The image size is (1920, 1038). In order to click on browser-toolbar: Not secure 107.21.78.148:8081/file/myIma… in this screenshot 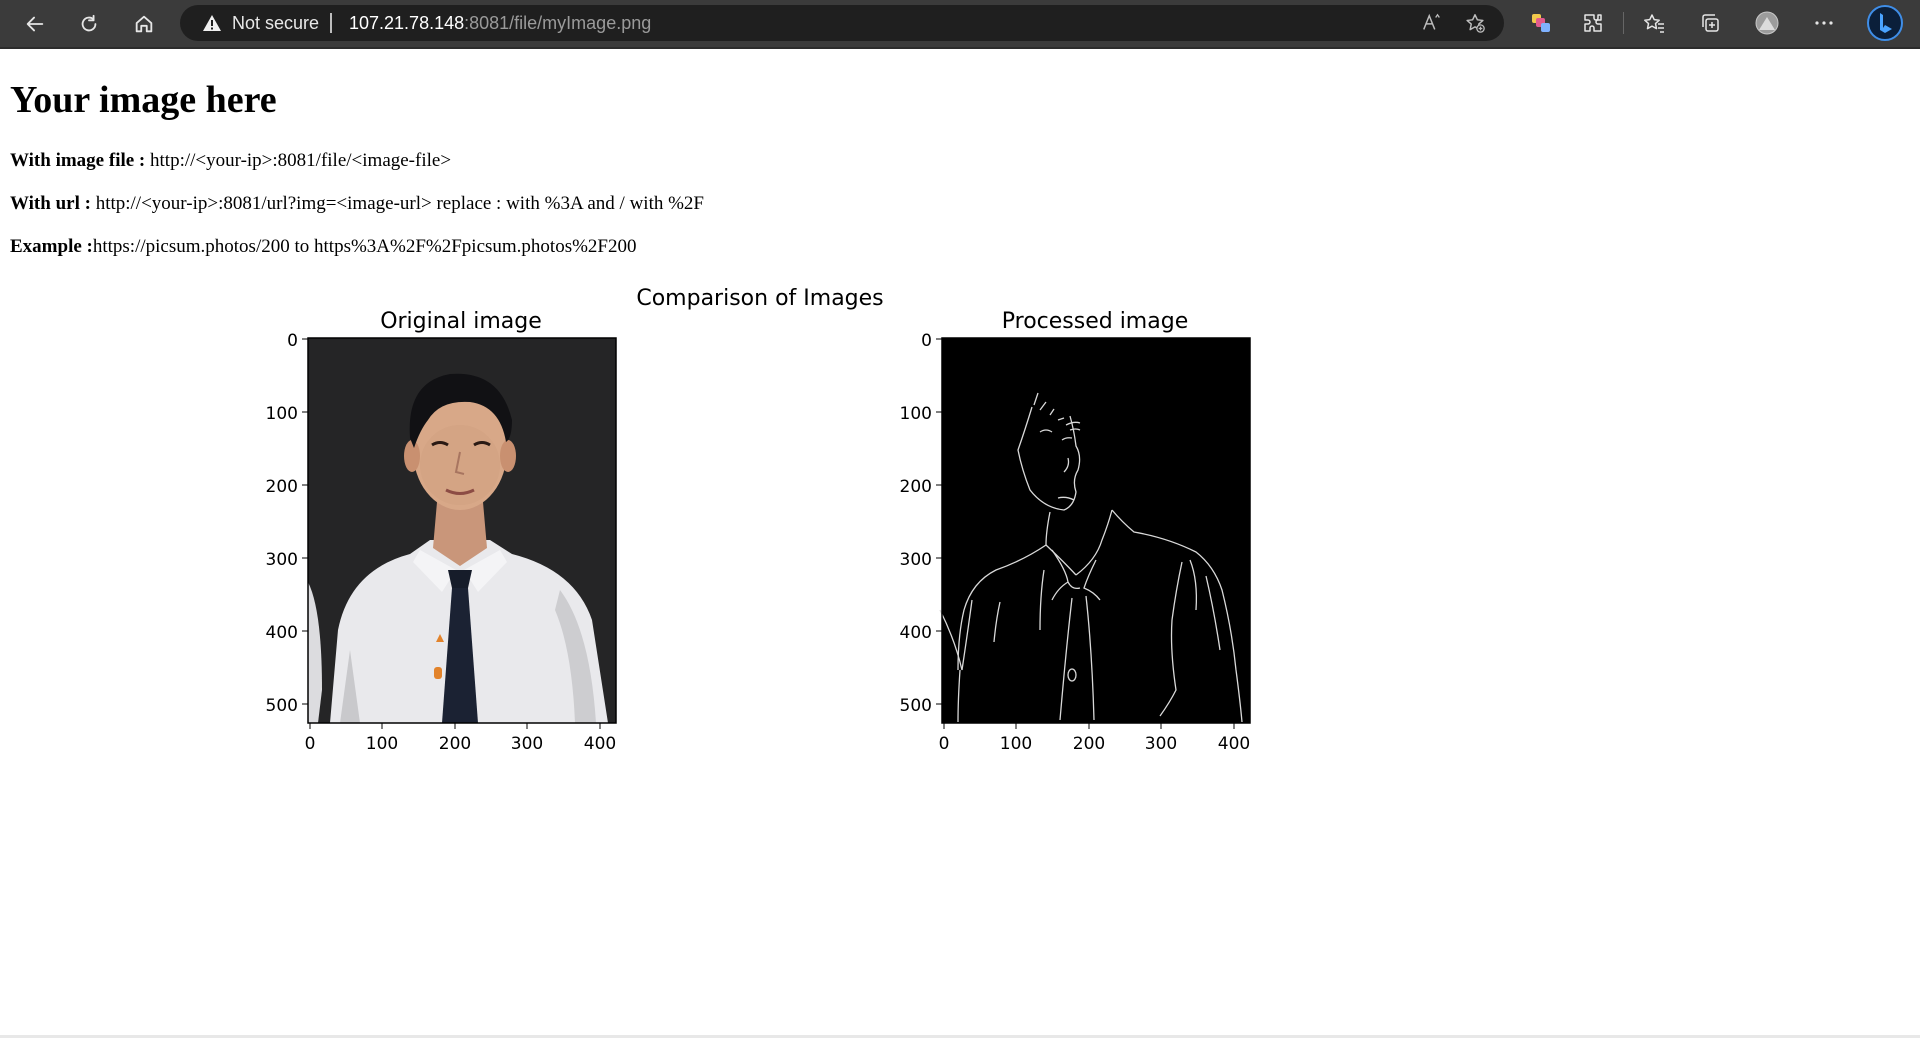, I will do `click(960, 24)`.